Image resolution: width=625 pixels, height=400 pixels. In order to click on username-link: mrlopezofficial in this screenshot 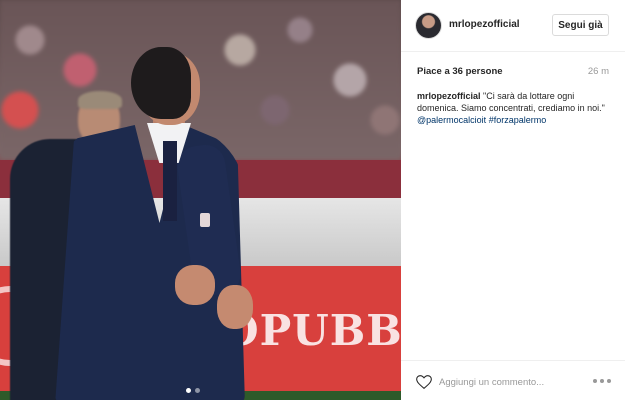, I will do `click(484, 24)`.